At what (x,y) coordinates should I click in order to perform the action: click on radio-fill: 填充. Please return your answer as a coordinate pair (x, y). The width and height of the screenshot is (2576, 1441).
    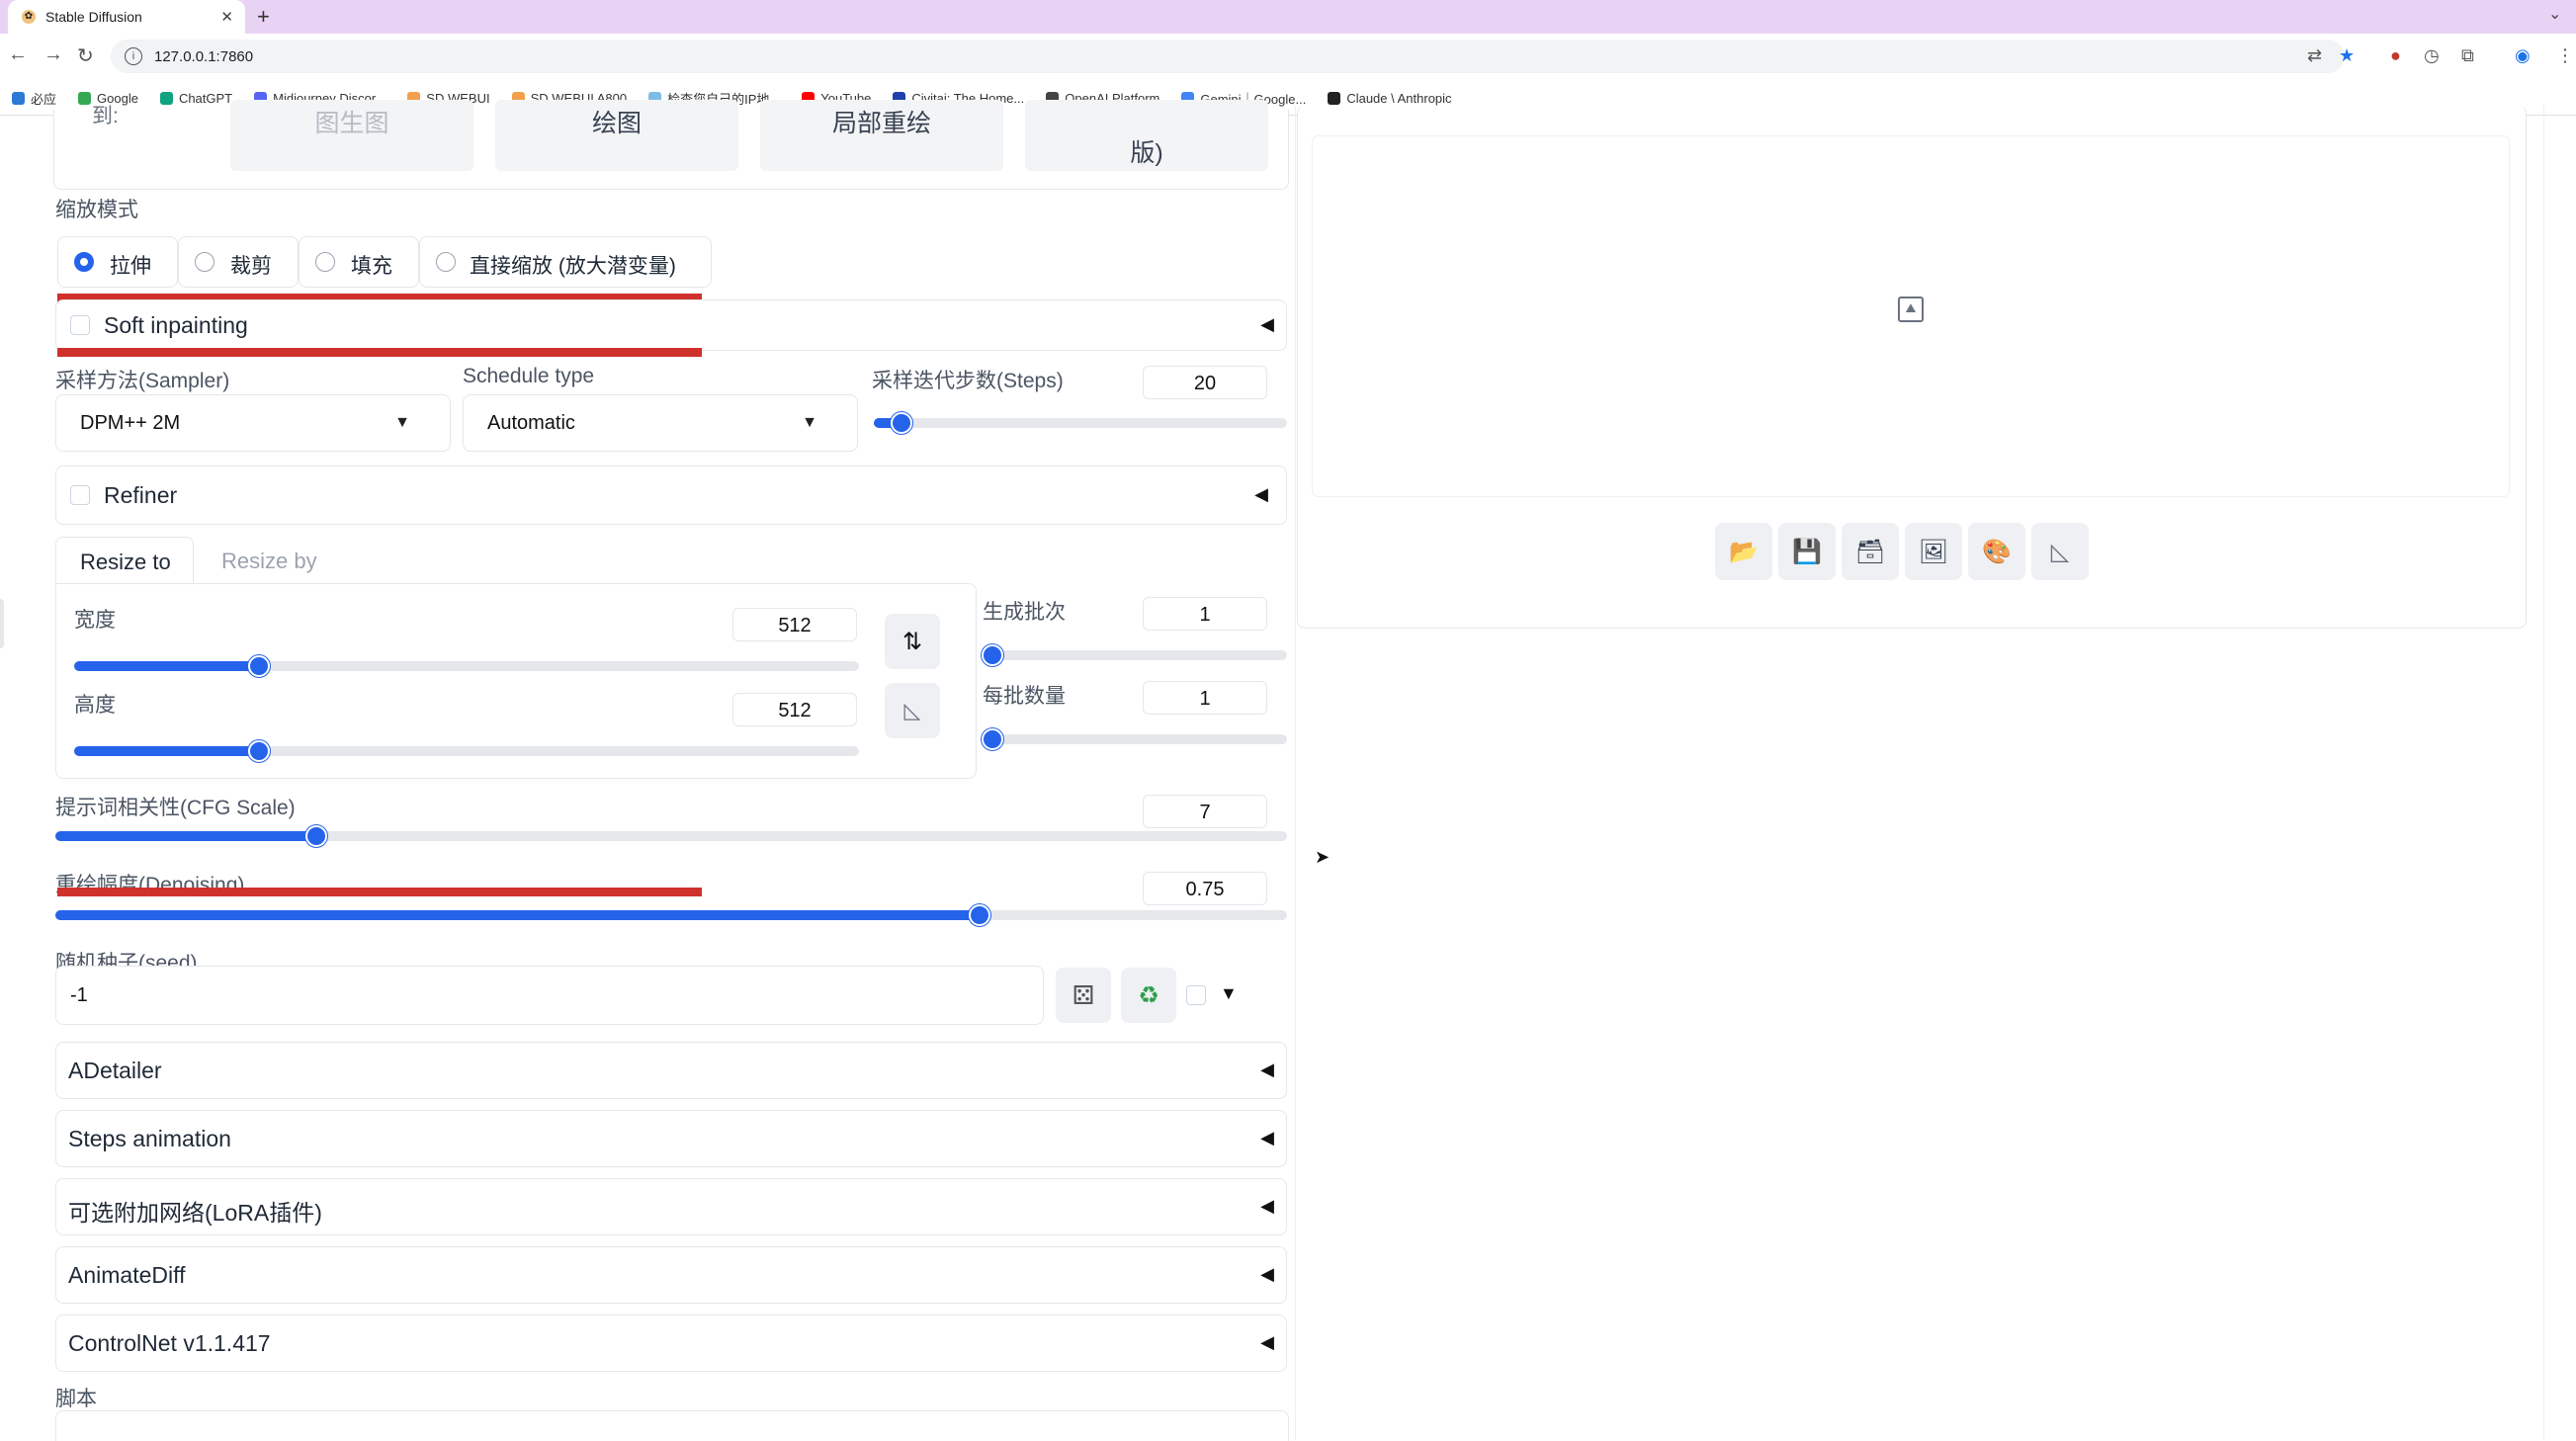
    Looking at the image, I should click on (359, 262).